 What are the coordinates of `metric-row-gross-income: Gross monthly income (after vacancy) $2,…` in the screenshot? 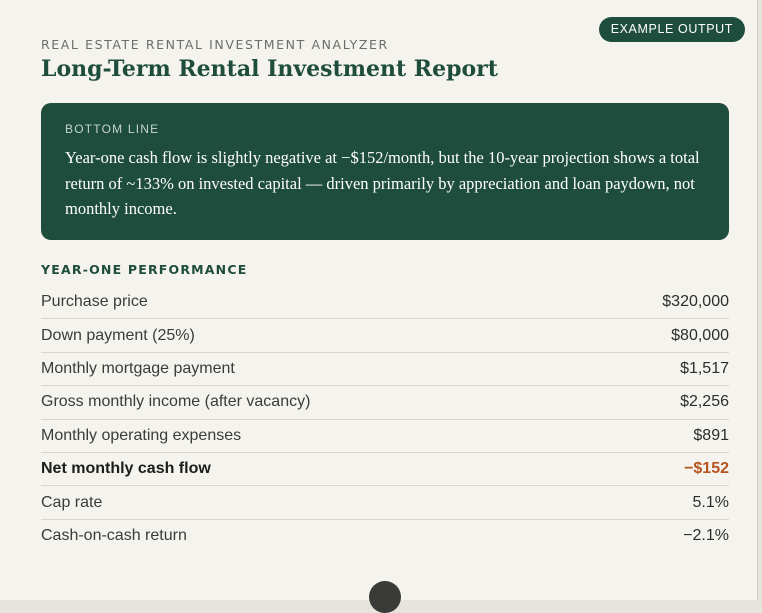 It's located at (385, 403).